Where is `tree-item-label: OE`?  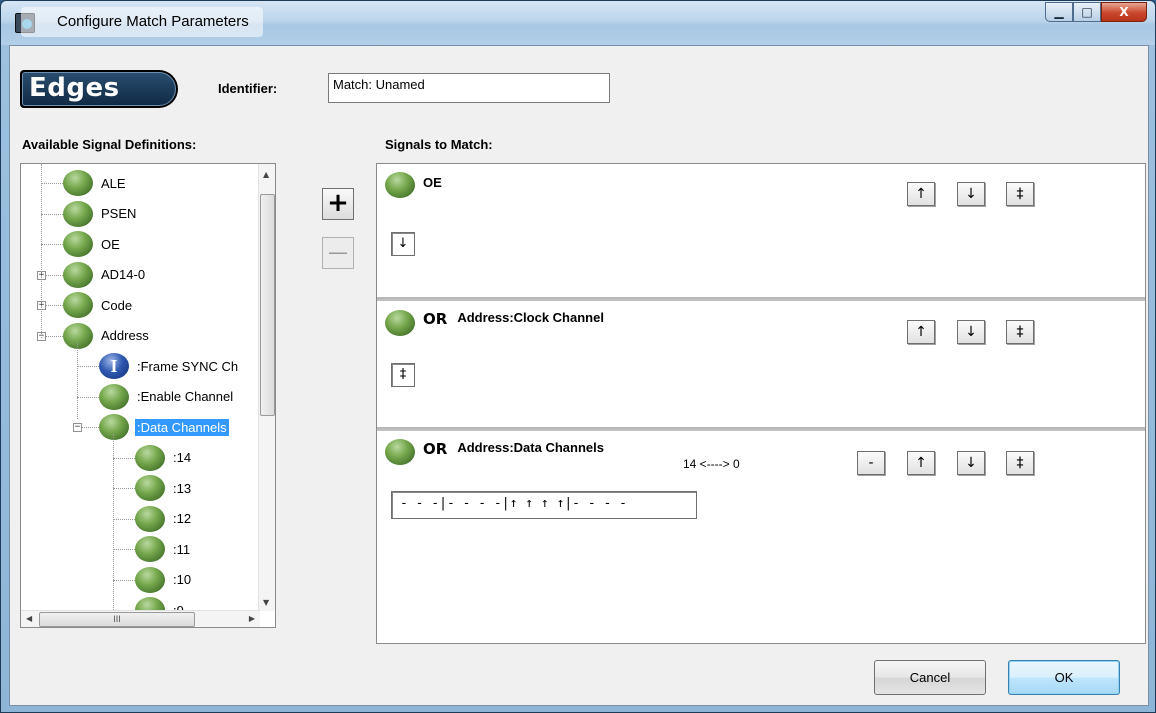 tree-item-label: OE is located at coordinates (110, 244).